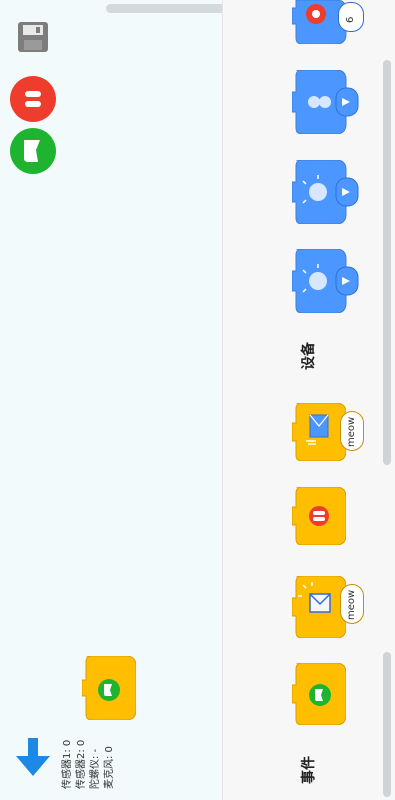 This screenshot has height=800, width=395. I want to click on sensor1-readout: 传感器1: 0, so click(67, 764).